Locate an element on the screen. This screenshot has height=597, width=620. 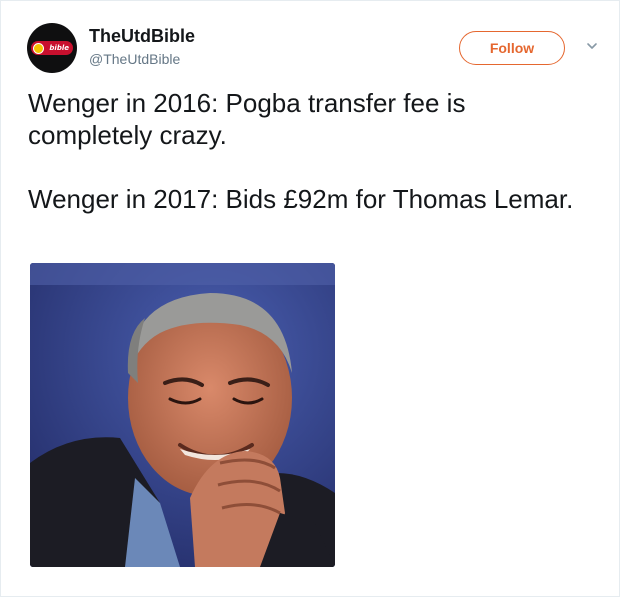
chevron-down-icon is located at coordinates (592, 46).